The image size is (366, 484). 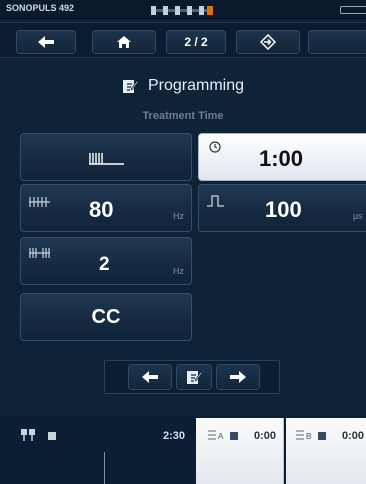 I want to click on nav-extra-button, so click(x=337, y=42).